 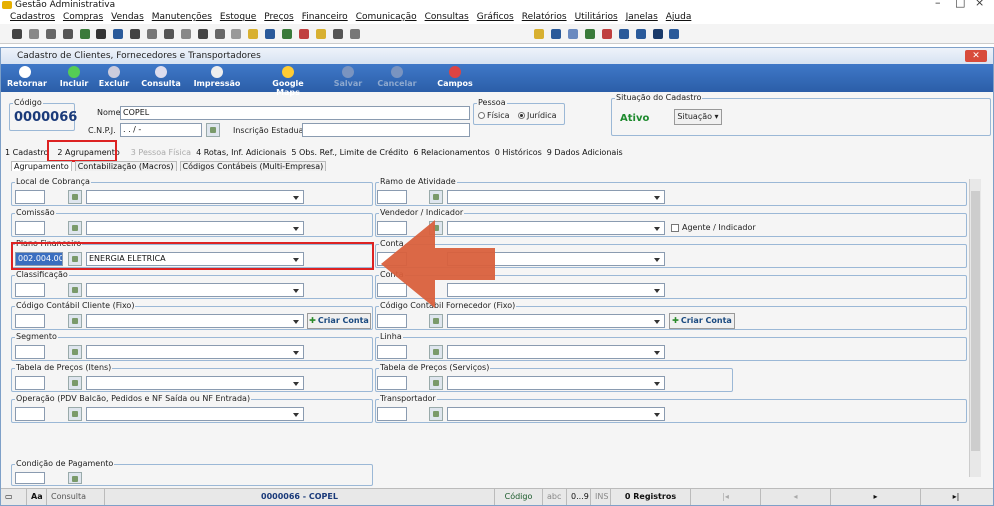 I want to click on vertical-scrollbar, so click(x=975, y=328).